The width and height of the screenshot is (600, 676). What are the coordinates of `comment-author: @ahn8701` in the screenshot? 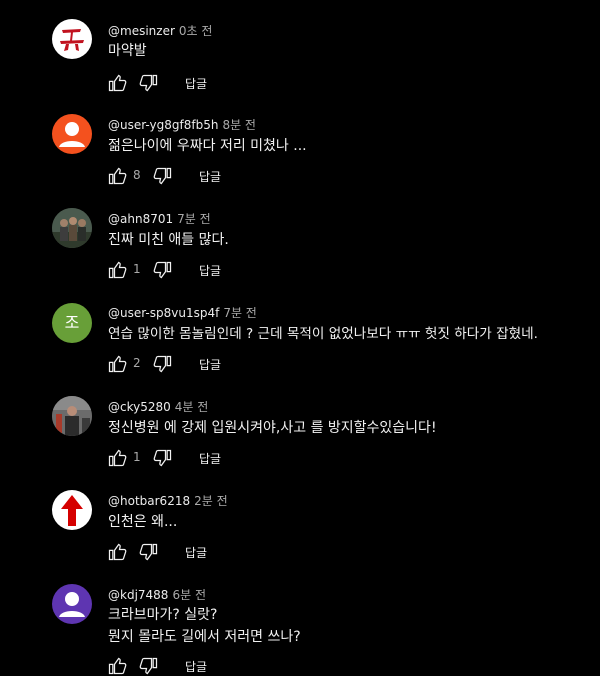 It's located at (140, 219).